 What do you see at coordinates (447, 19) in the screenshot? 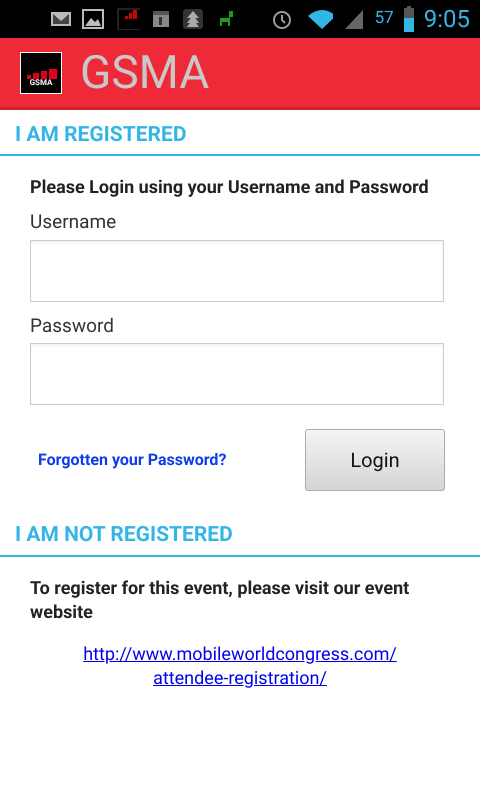
I see `clock-time: 9:05` at bounding box center [447, 19].